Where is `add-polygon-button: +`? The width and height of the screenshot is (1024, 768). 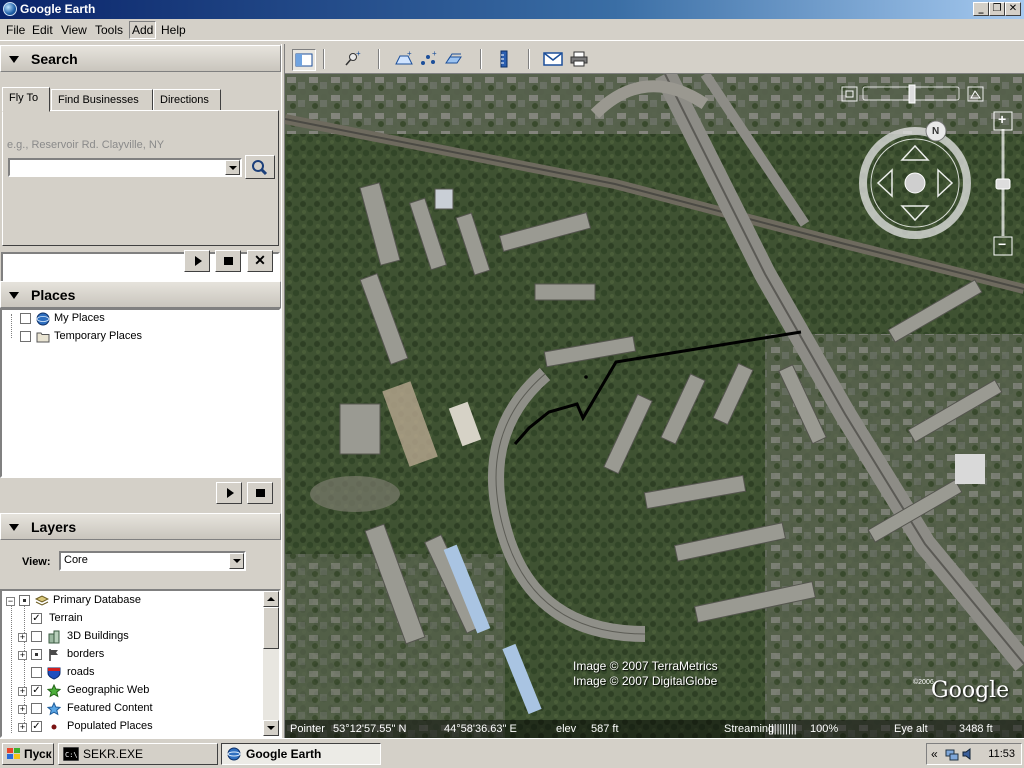
add-polygon-button: + is located at coordinates (405, 60).